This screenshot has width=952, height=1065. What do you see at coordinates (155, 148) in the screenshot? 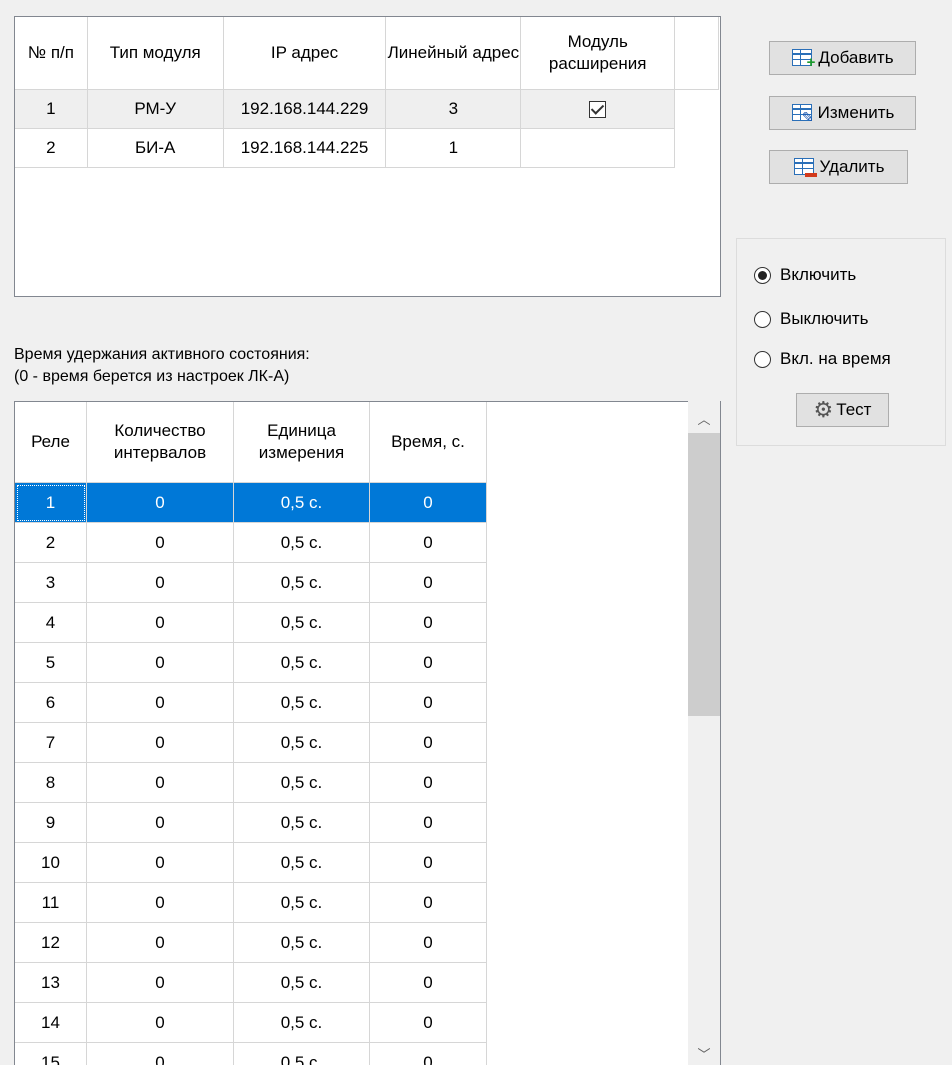
I see `module-type-cell: БИ-А` at bounding box center [155, 148].